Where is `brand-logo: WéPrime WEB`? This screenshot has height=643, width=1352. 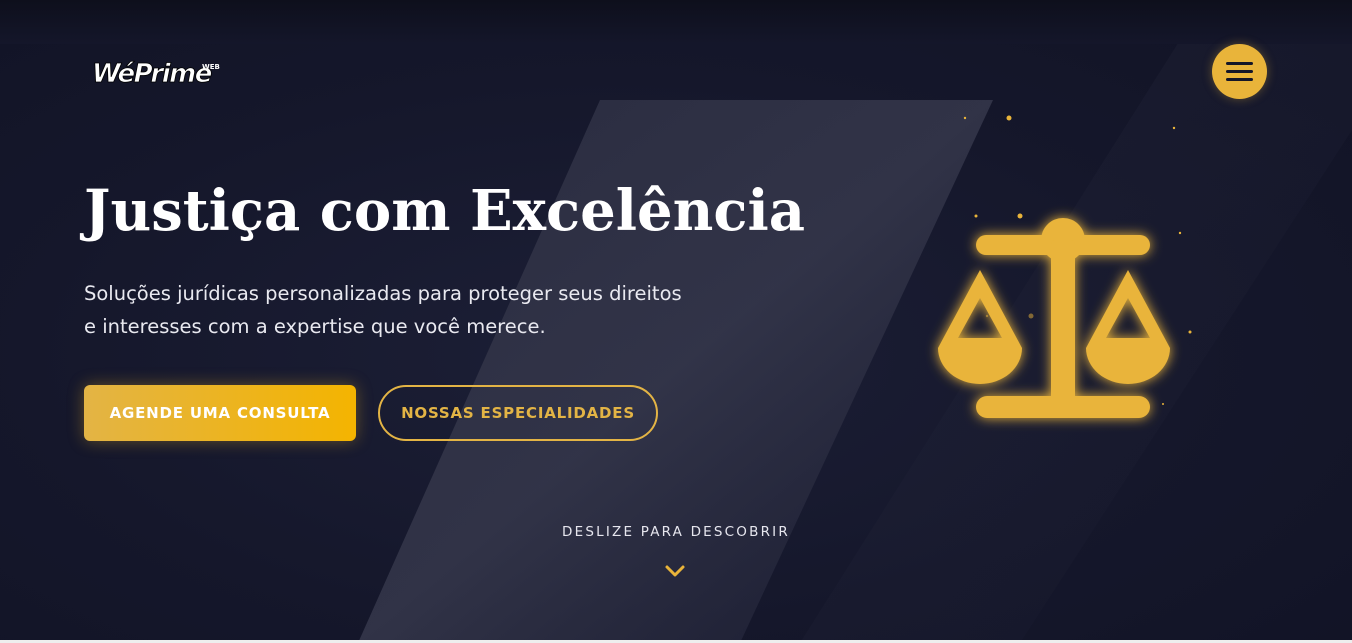 brand-logo: WéPrime WEB is located at coordinates (160, 71).